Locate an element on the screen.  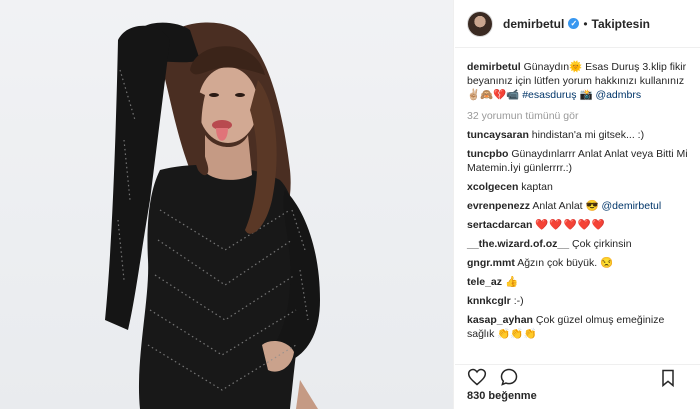
comment-username: evrenpenezz is located at coordinates (498, 206).